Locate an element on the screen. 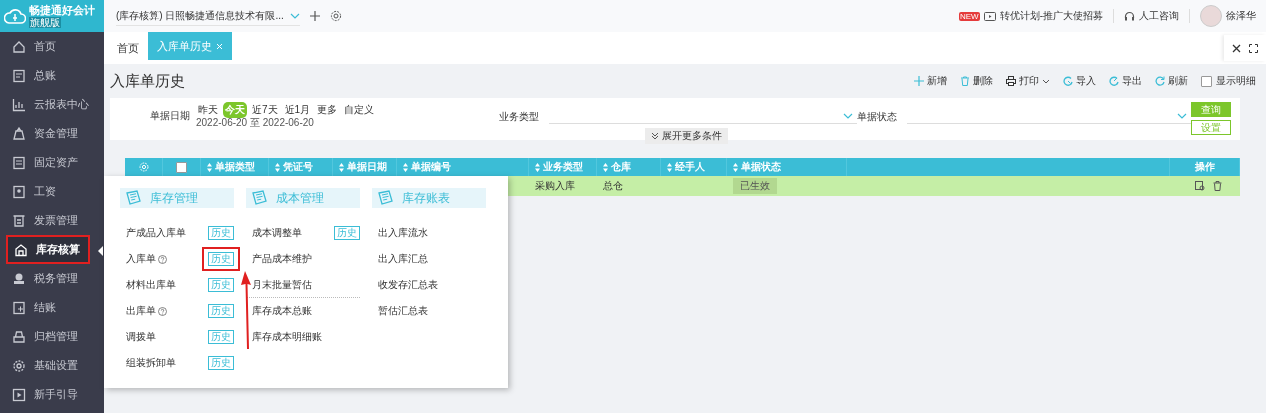 Image resolution: width=1266 pixels, height=413 pixels. sidebar-item: 首页 is located at coordinates (50, 46).